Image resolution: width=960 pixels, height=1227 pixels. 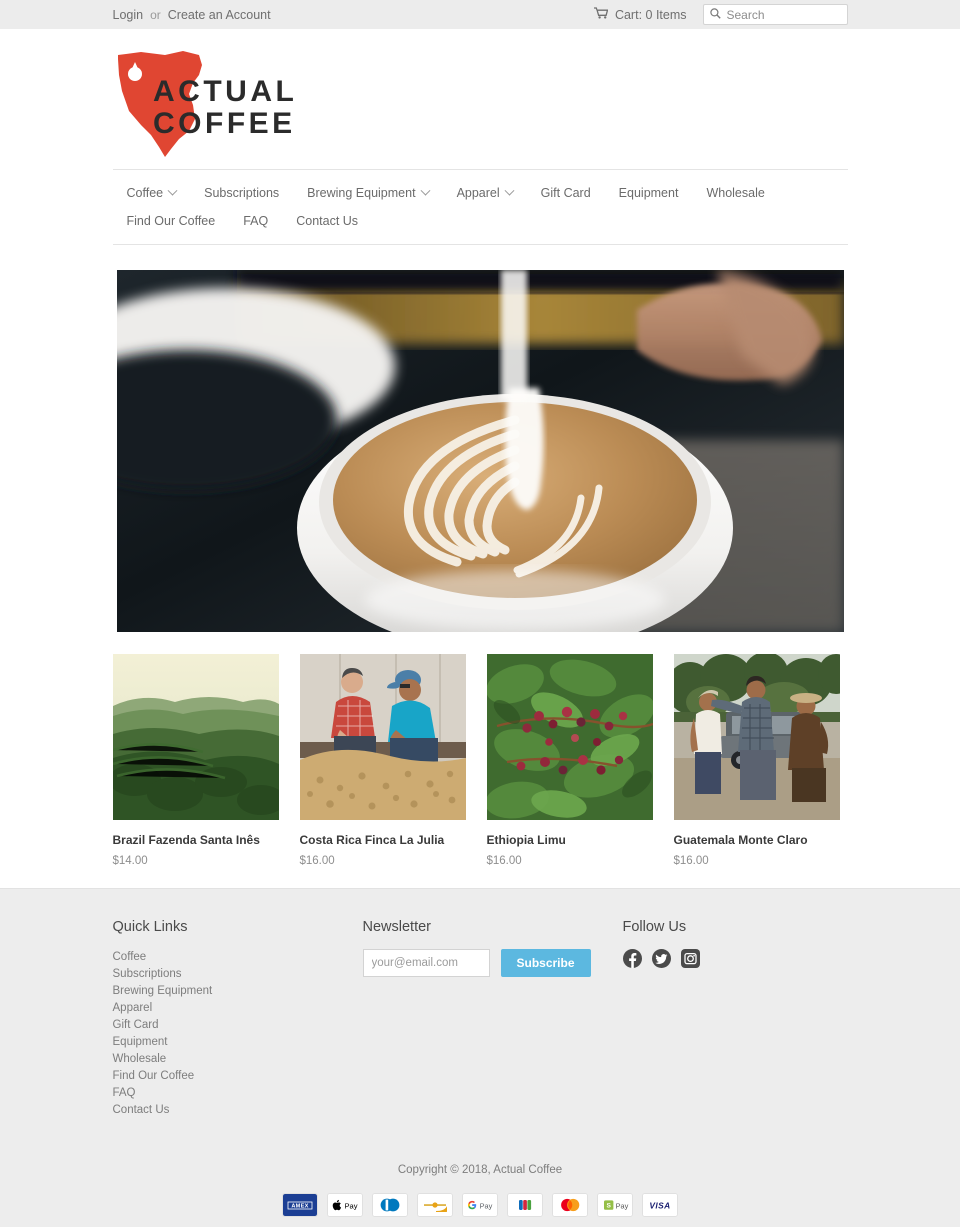 What do you see at coordinates (435, 1204) in the screenshot?
I see `discover-icon` at bounding box center [435, 1204].